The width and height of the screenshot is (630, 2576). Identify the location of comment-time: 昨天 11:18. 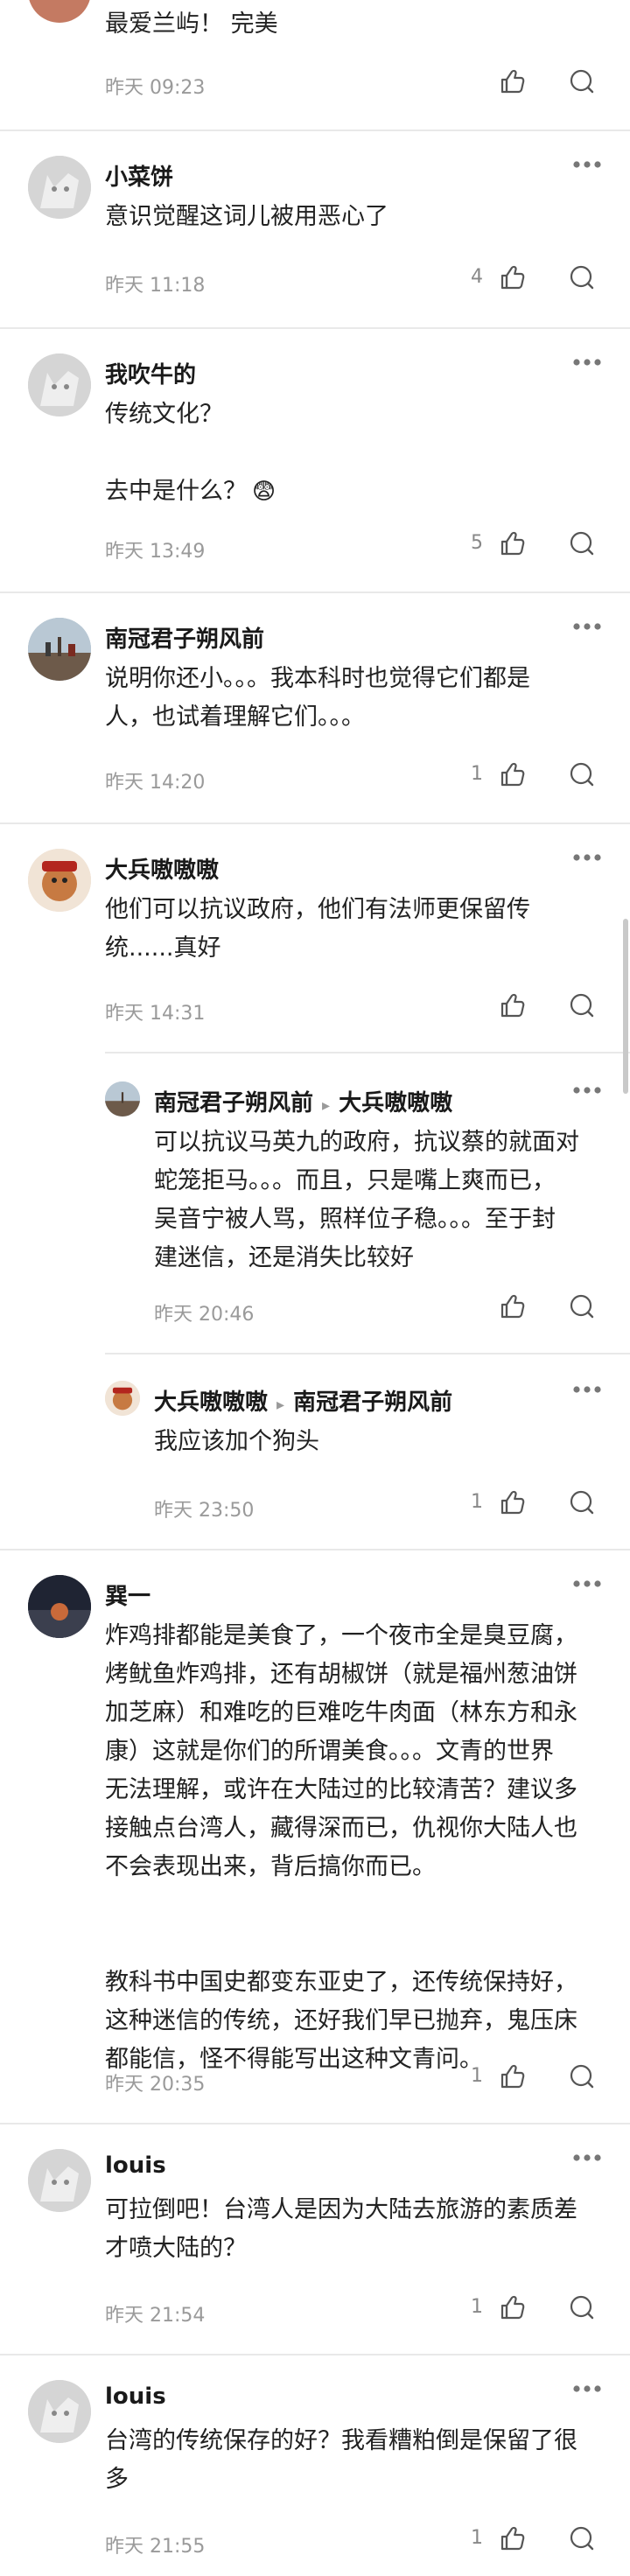
(155, 286).